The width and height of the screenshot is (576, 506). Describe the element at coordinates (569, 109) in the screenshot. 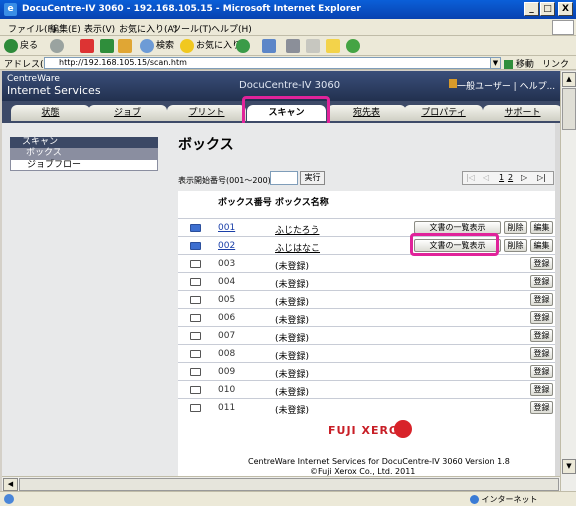

I see `vertical-scroll-thumb` at that location.